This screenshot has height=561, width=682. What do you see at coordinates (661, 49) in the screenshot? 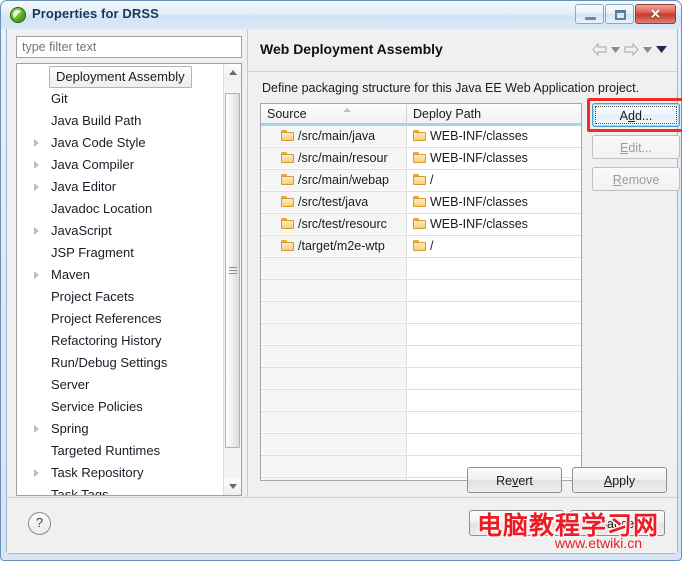
I see `view-menu-icon` at bounding box center [661, 49].